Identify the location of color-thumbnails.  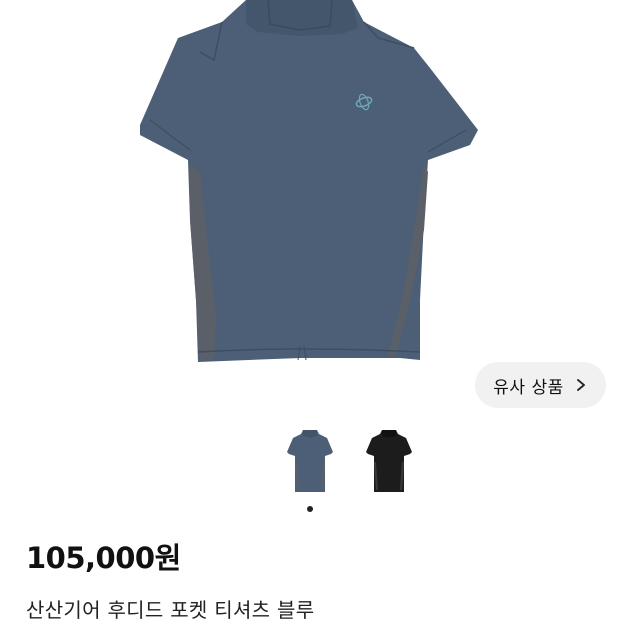
(310, 466).